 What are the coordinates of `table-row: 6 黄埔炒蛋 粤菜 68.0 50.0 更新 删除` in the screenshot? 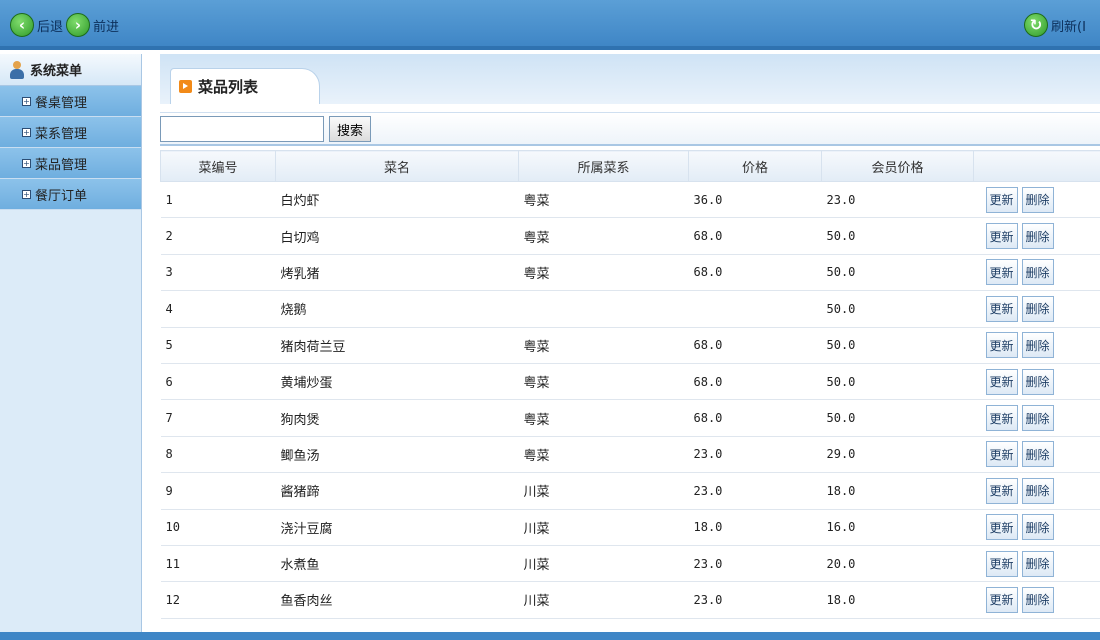 It's located at (630, 382).